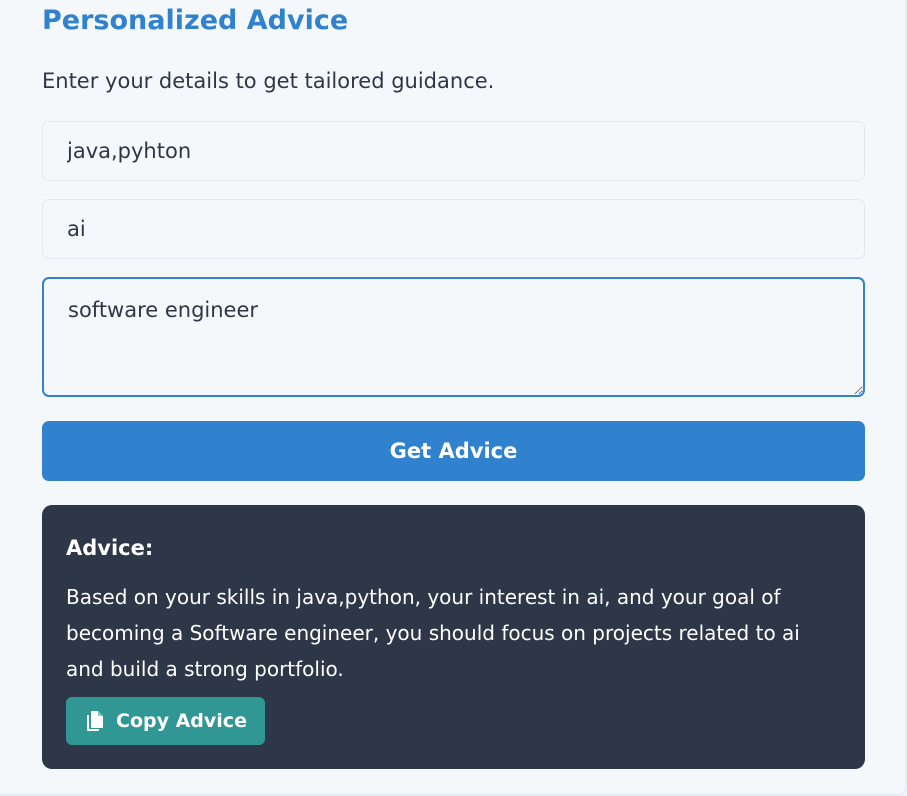  I want to click on skills-input, so click(453, 151).